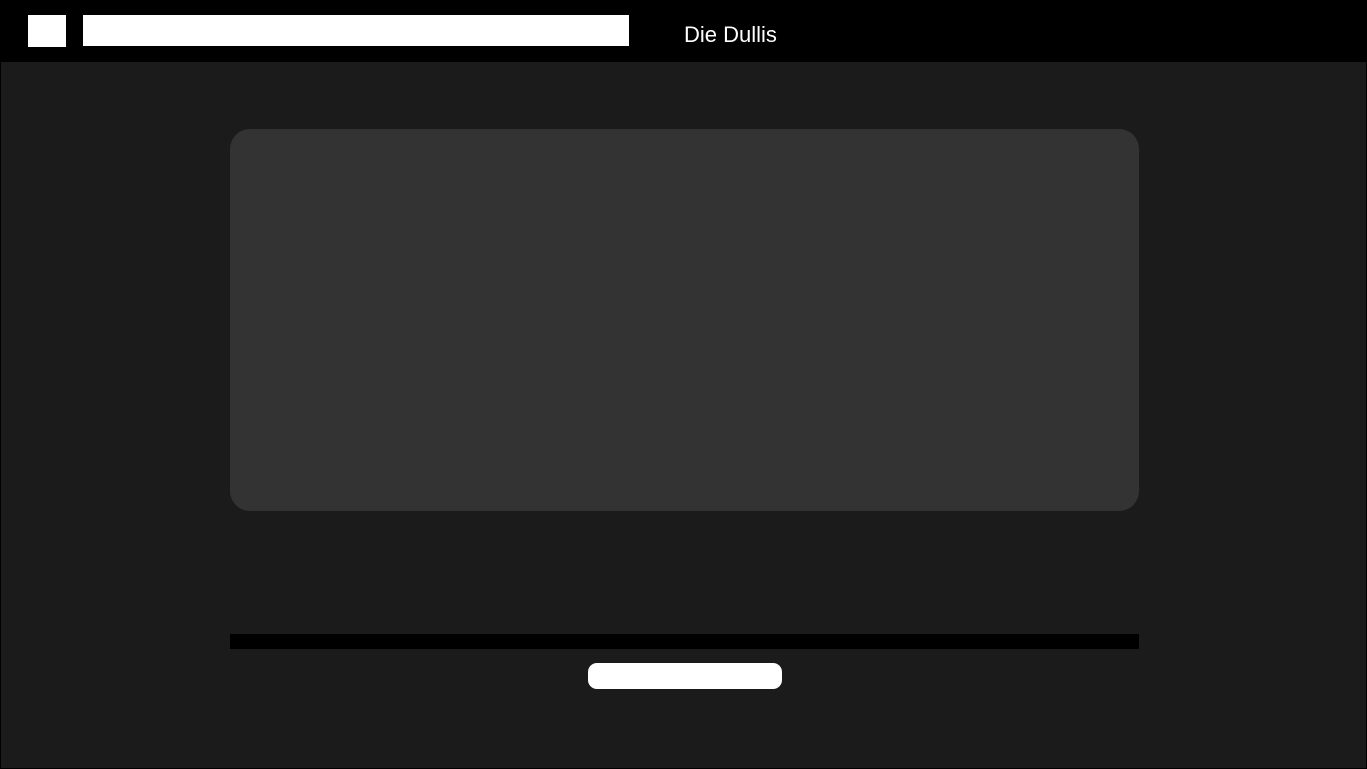  Describe the element at coordinates (356, 30) in the screenshot. I see `search-input` at that location.